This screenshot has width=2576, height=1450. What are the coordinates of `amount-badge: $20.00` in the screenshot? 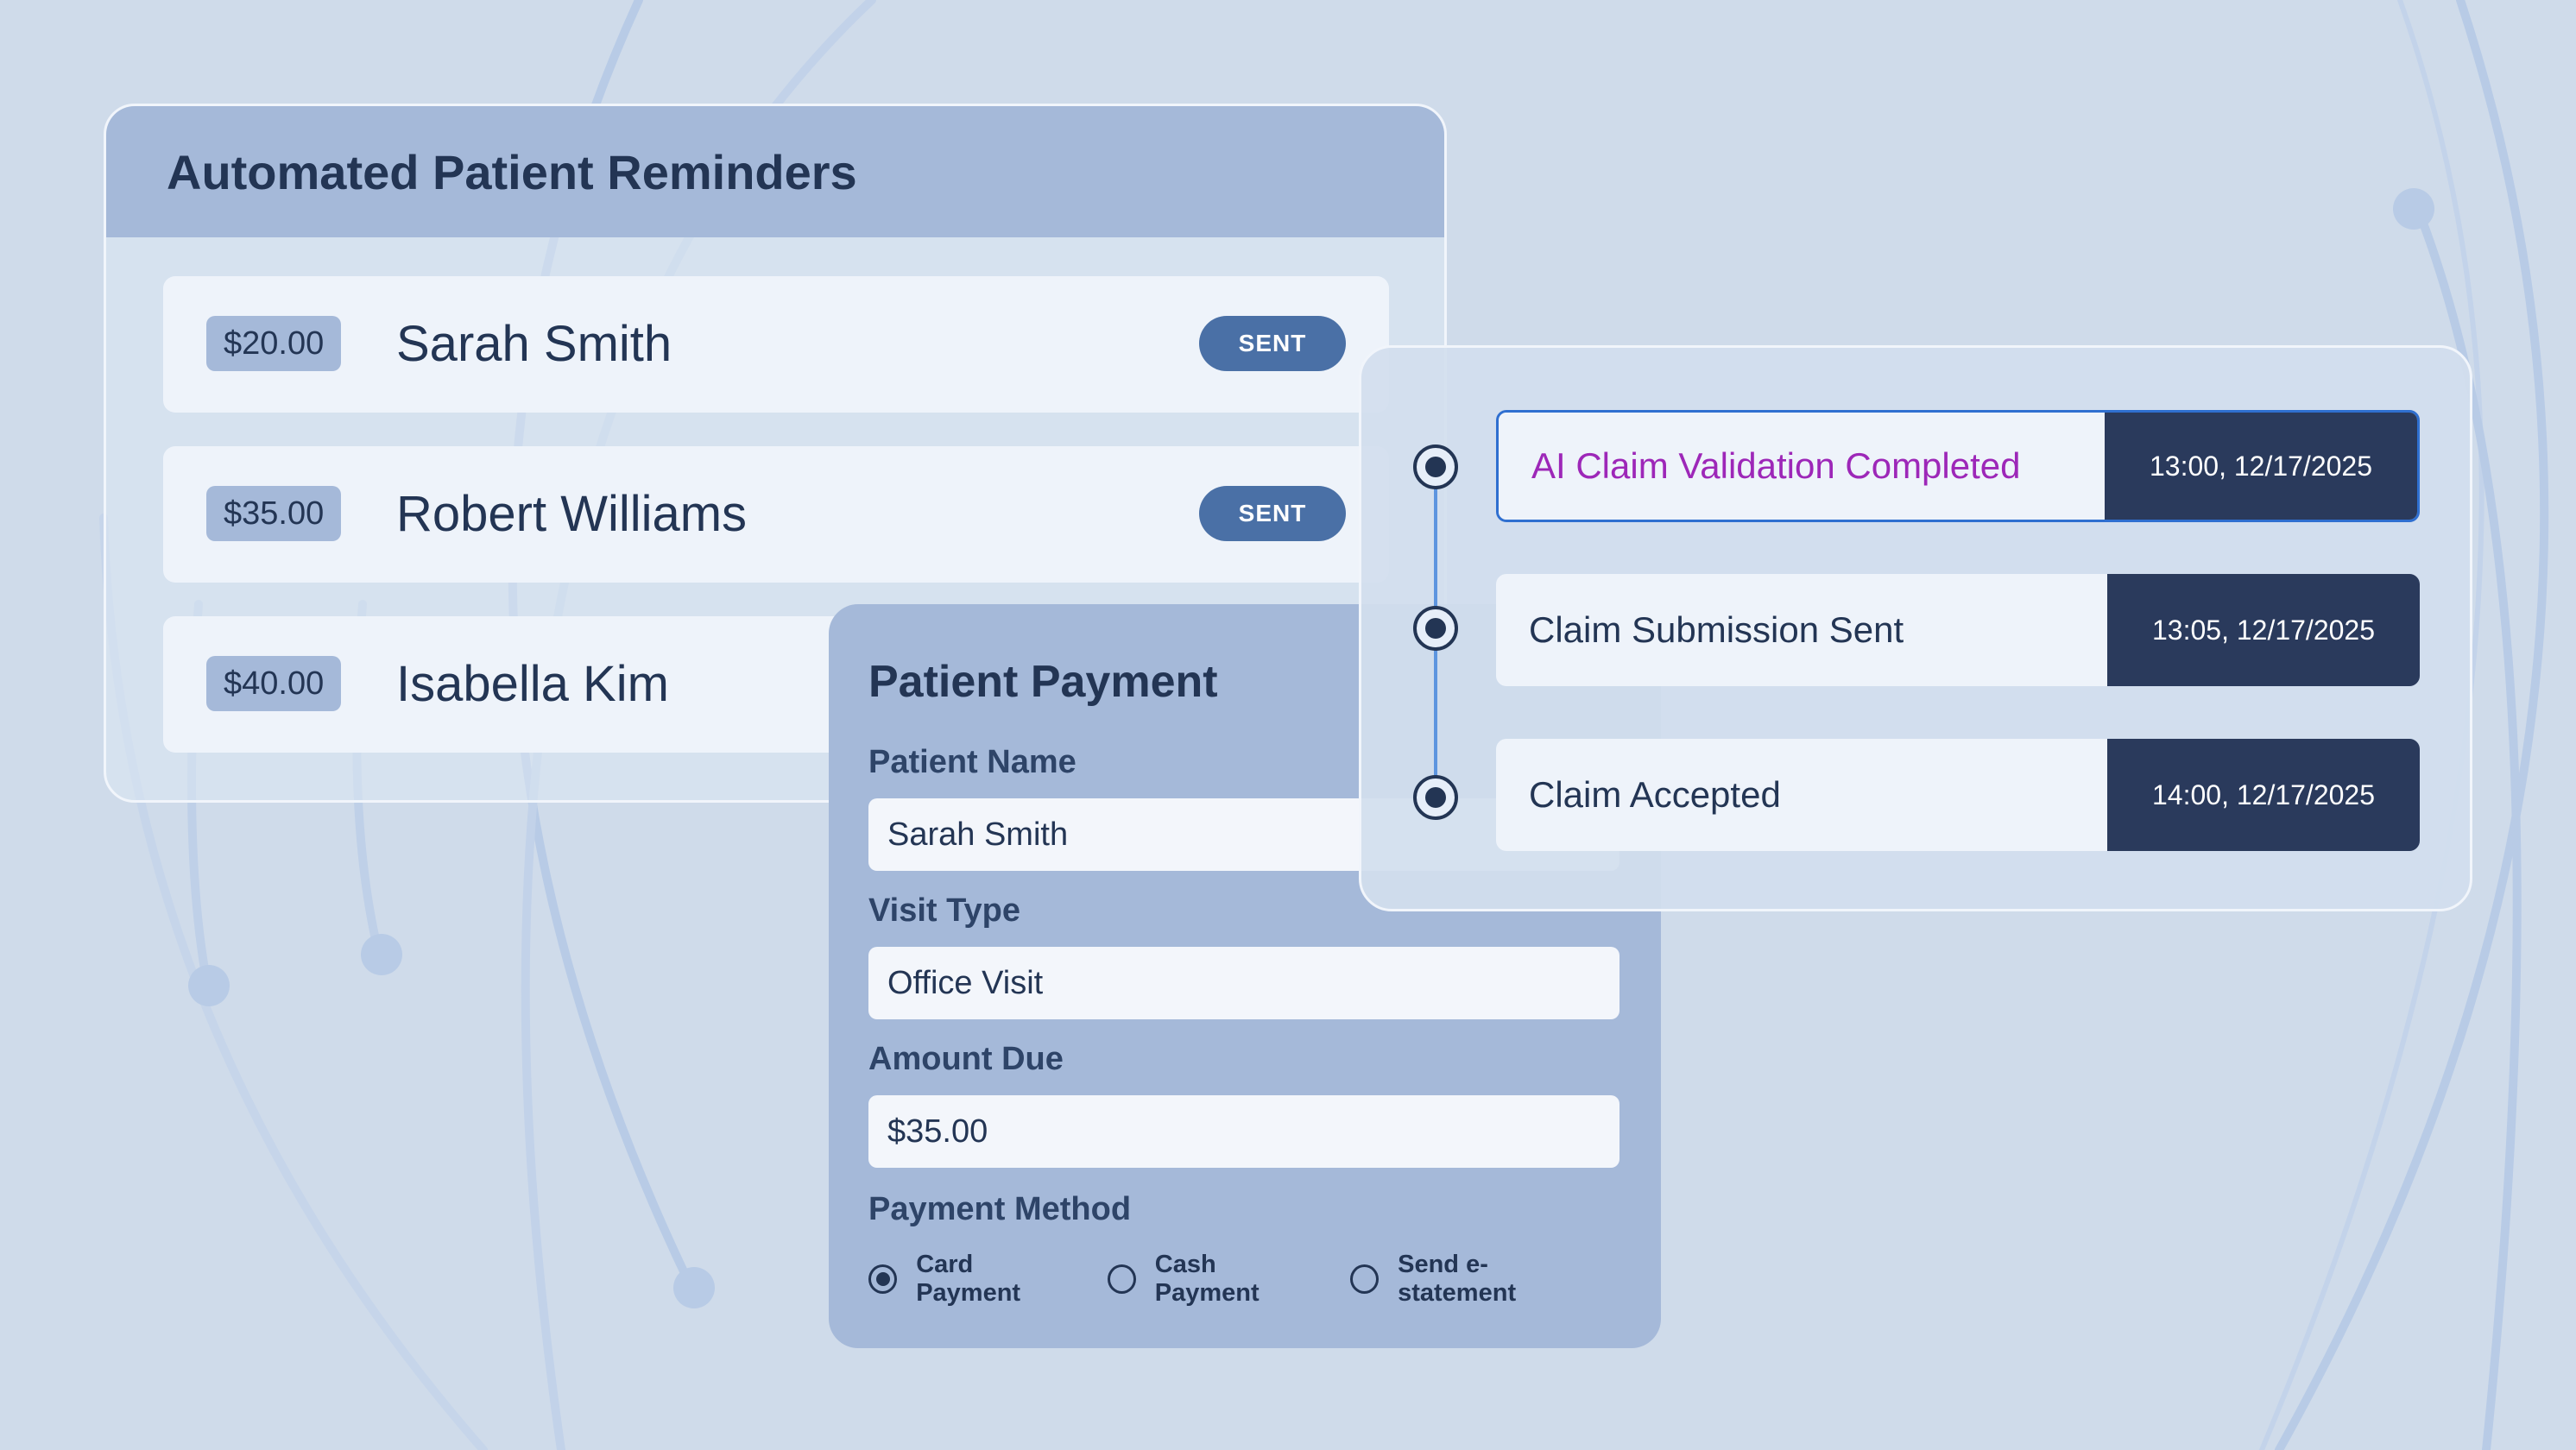 It's located at (274, 344).